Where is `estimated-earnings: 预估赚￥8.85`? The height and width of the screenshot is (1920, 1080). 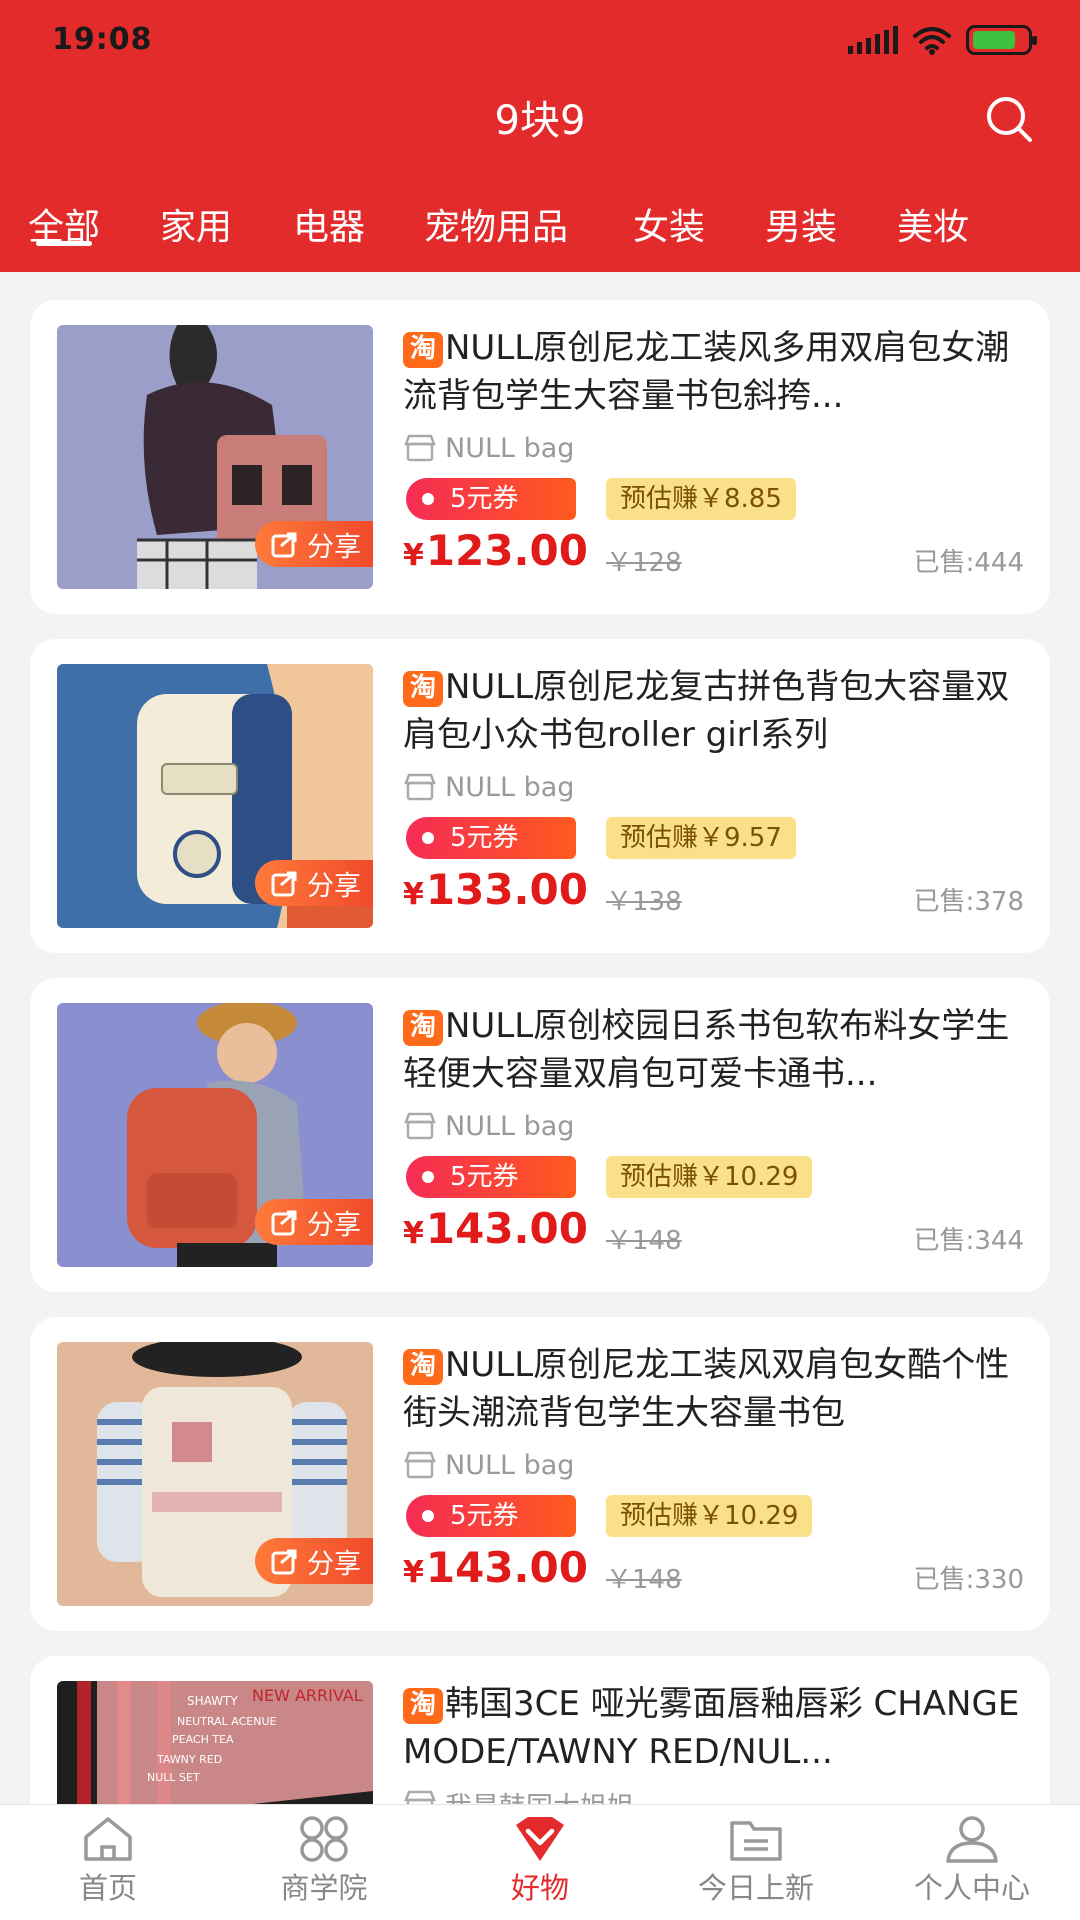 estimated-earnings: 预估赚￥8.85 is located at coordinates (701, 499).